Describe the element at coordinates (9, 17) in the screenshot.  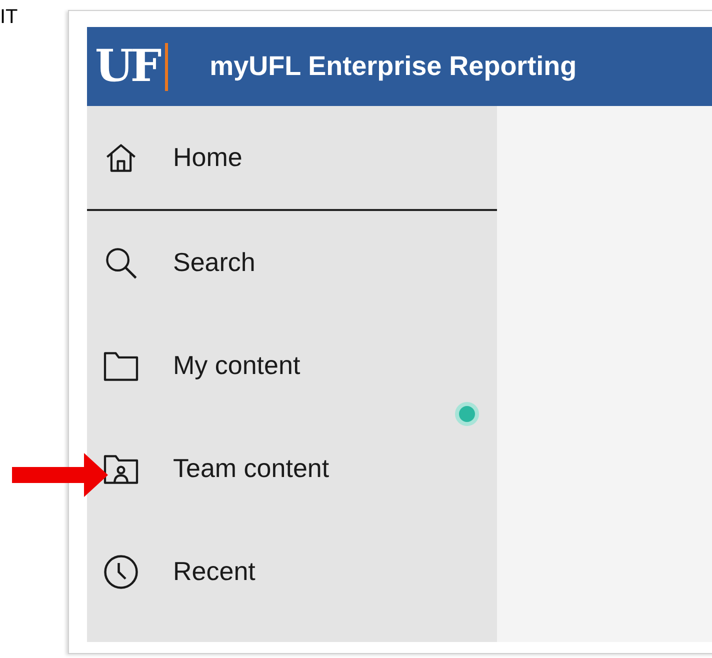
I see `document-text: IT` at that location.